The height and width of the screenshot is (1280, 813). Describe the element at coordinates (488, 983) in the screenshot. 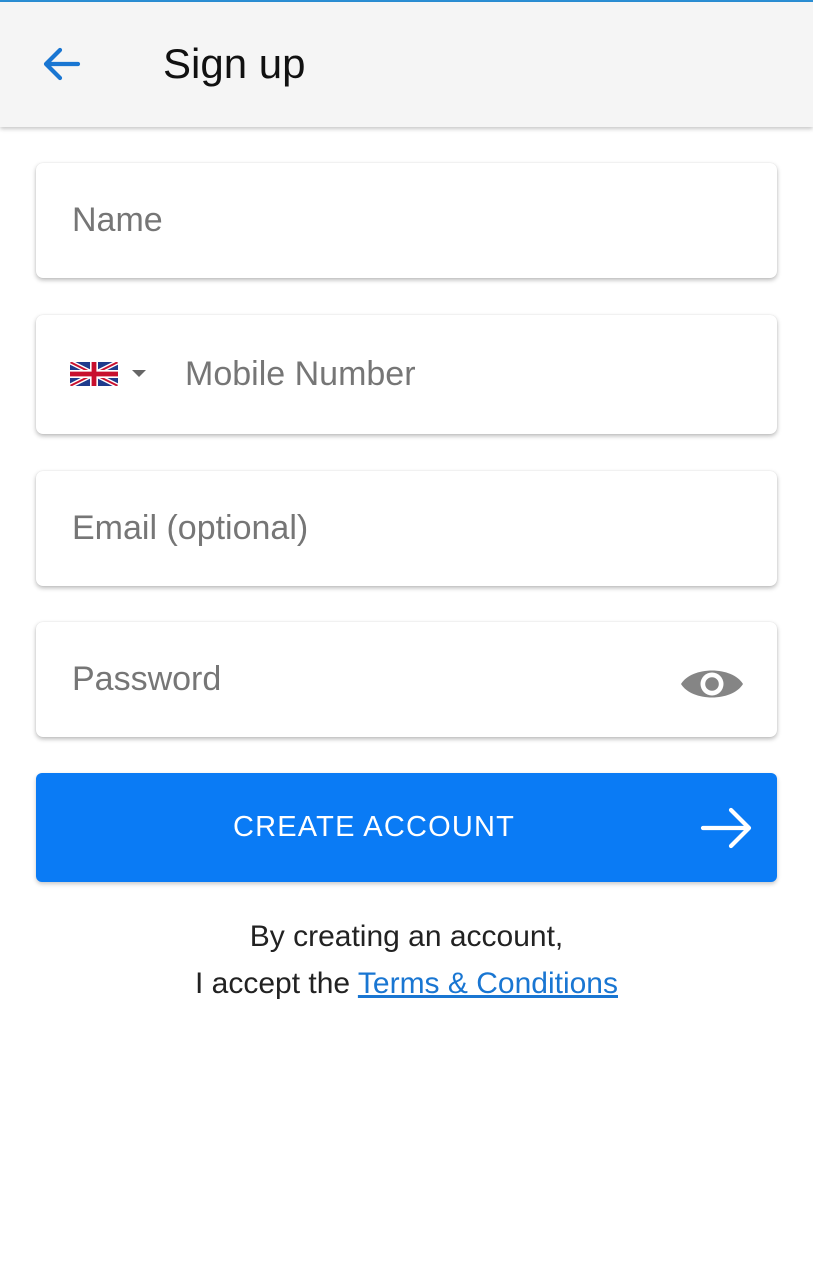

I see `terms-link: Terms & Conditions` at that location.